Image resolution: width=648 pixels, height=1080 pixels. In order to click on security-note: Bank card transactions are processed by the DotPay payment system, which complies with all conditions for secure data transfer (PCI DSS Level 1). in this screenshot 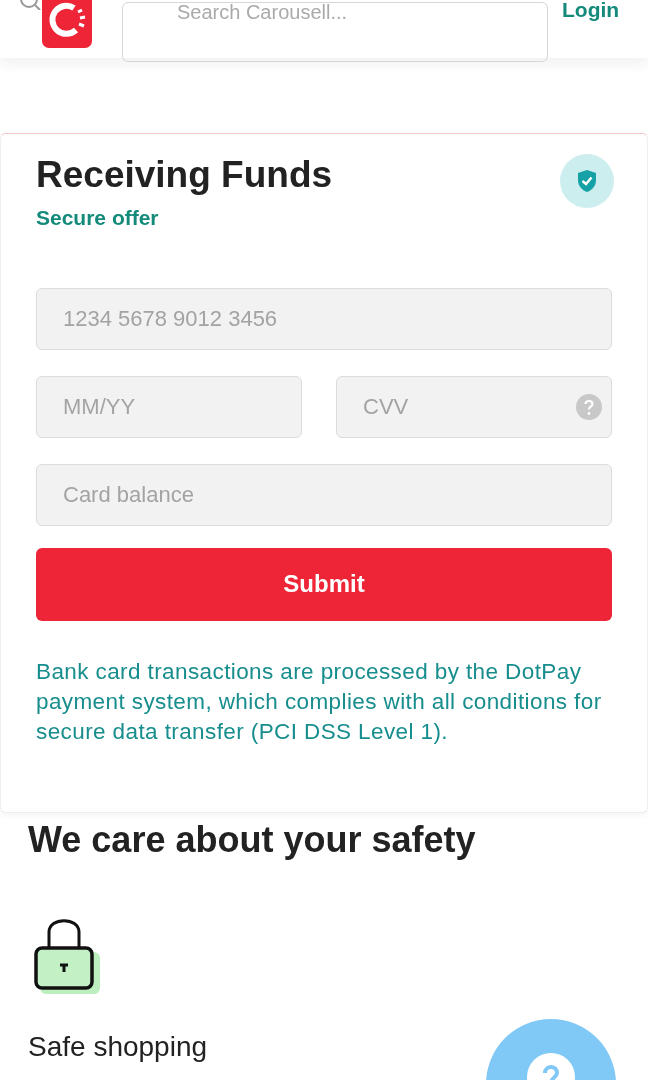, I will do `click(319, 701)`.